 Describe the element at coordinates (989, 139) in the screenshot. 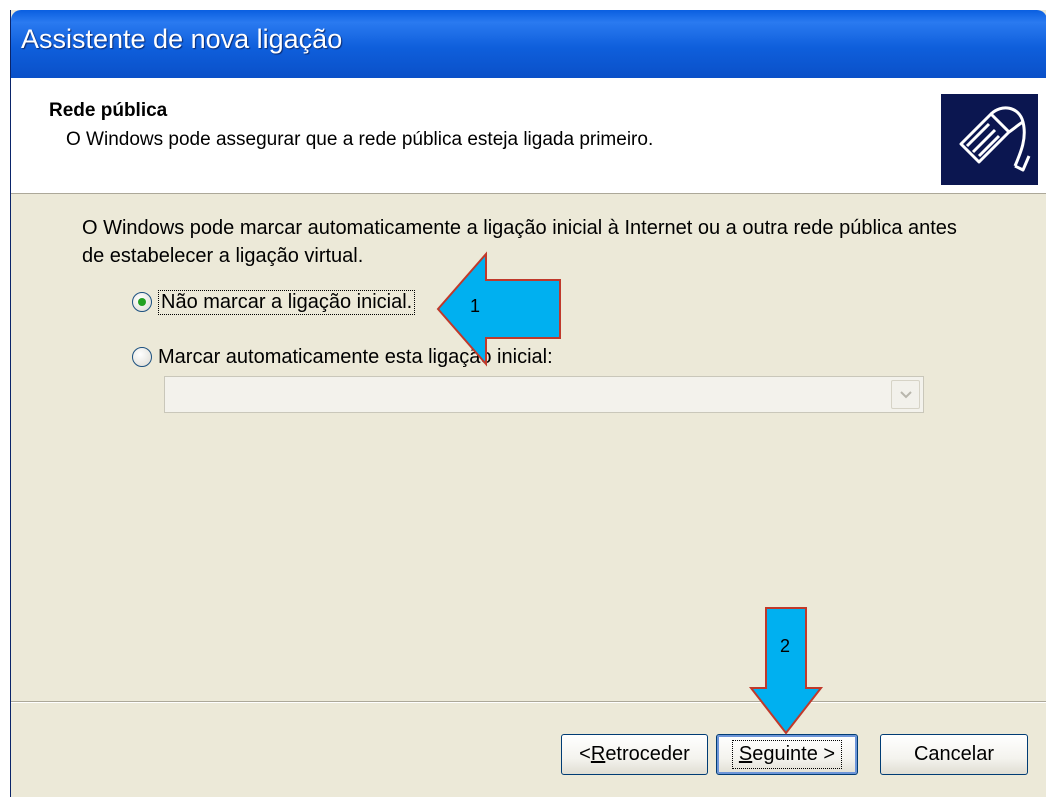

I see `network-cable-icon` at that location.